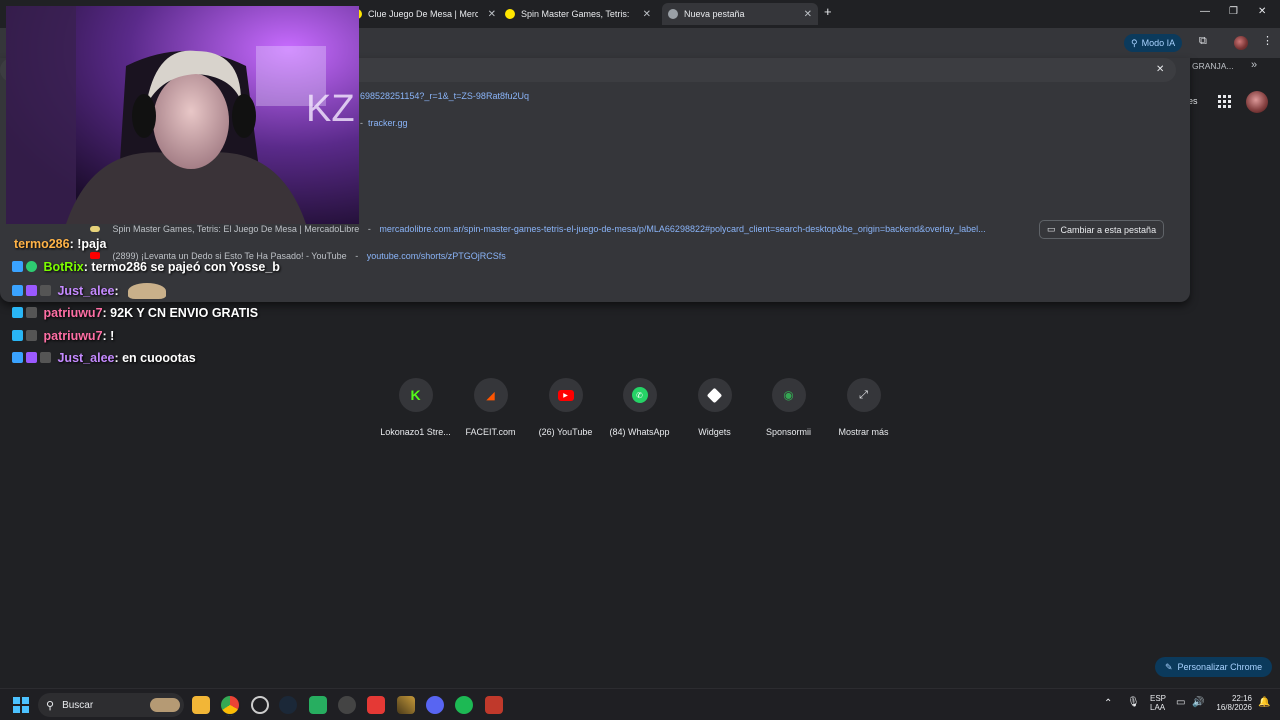 The image size is (1280, 720). I want to click on tab-icon: ▭, so click(1051, 229).